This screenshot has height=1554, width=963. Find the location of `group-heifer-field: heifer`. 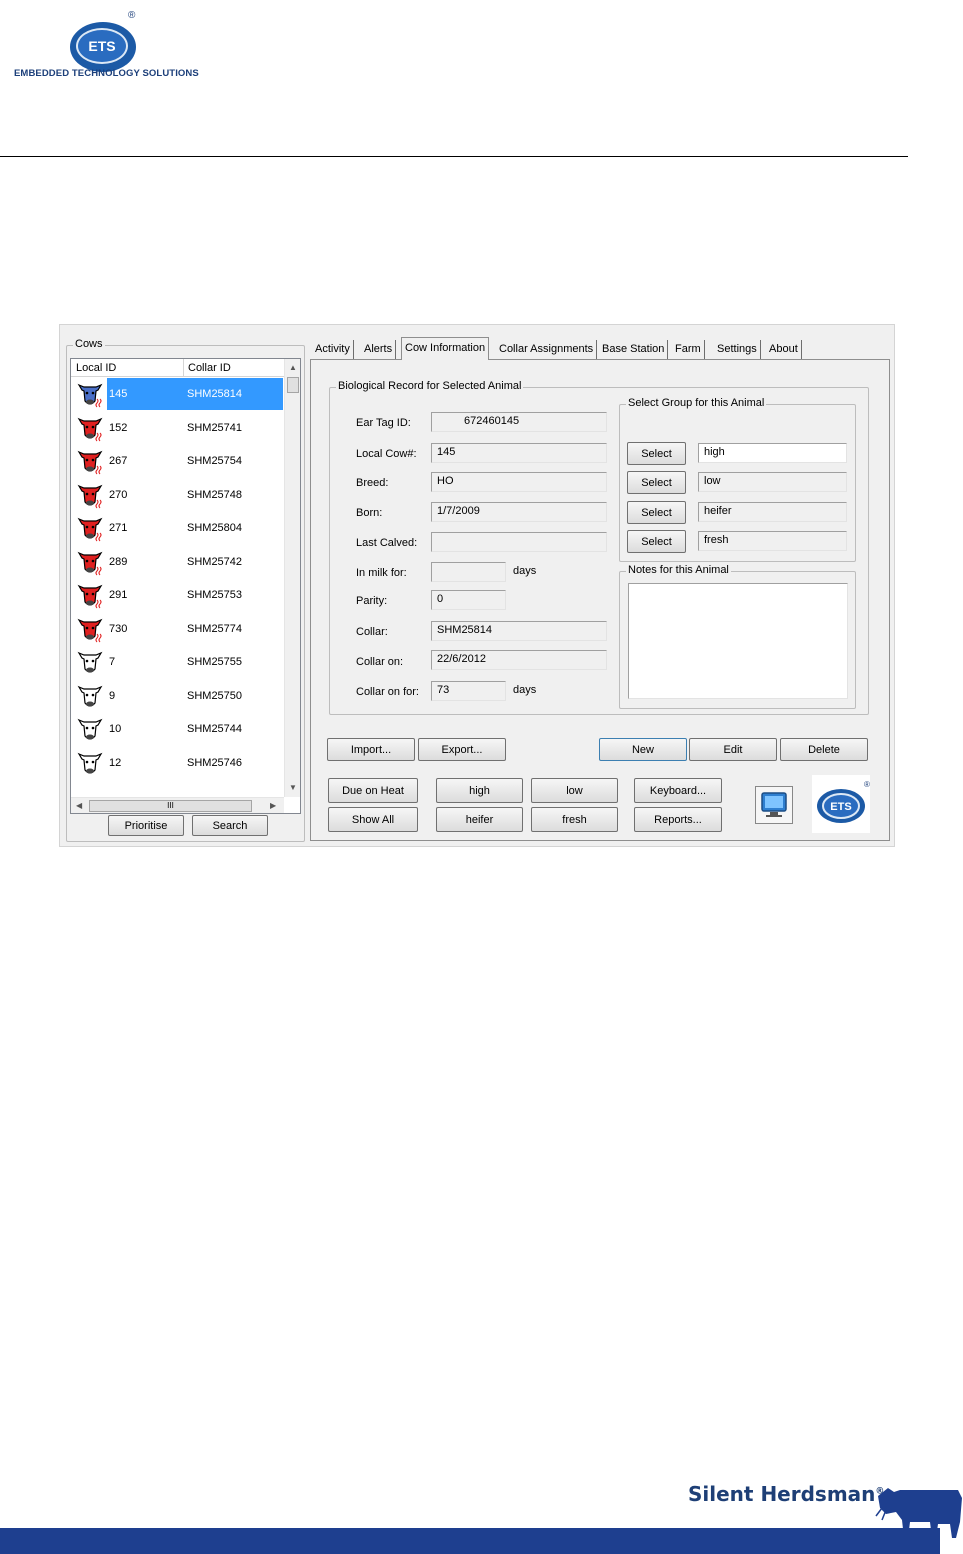

group-heifer-field: heifer is located at coordinates (772, 512).